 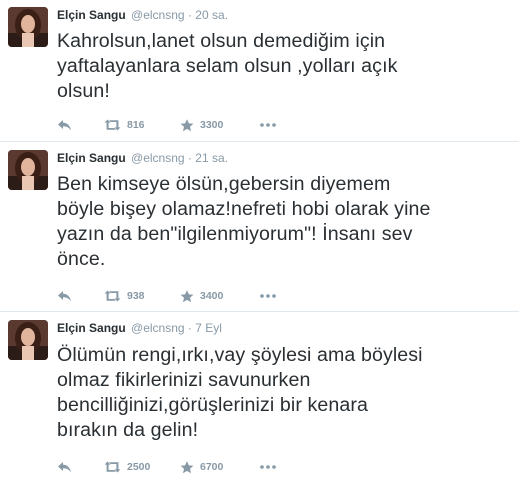 I want to click on retweet-count: 2500, so click(x=139, y=467).